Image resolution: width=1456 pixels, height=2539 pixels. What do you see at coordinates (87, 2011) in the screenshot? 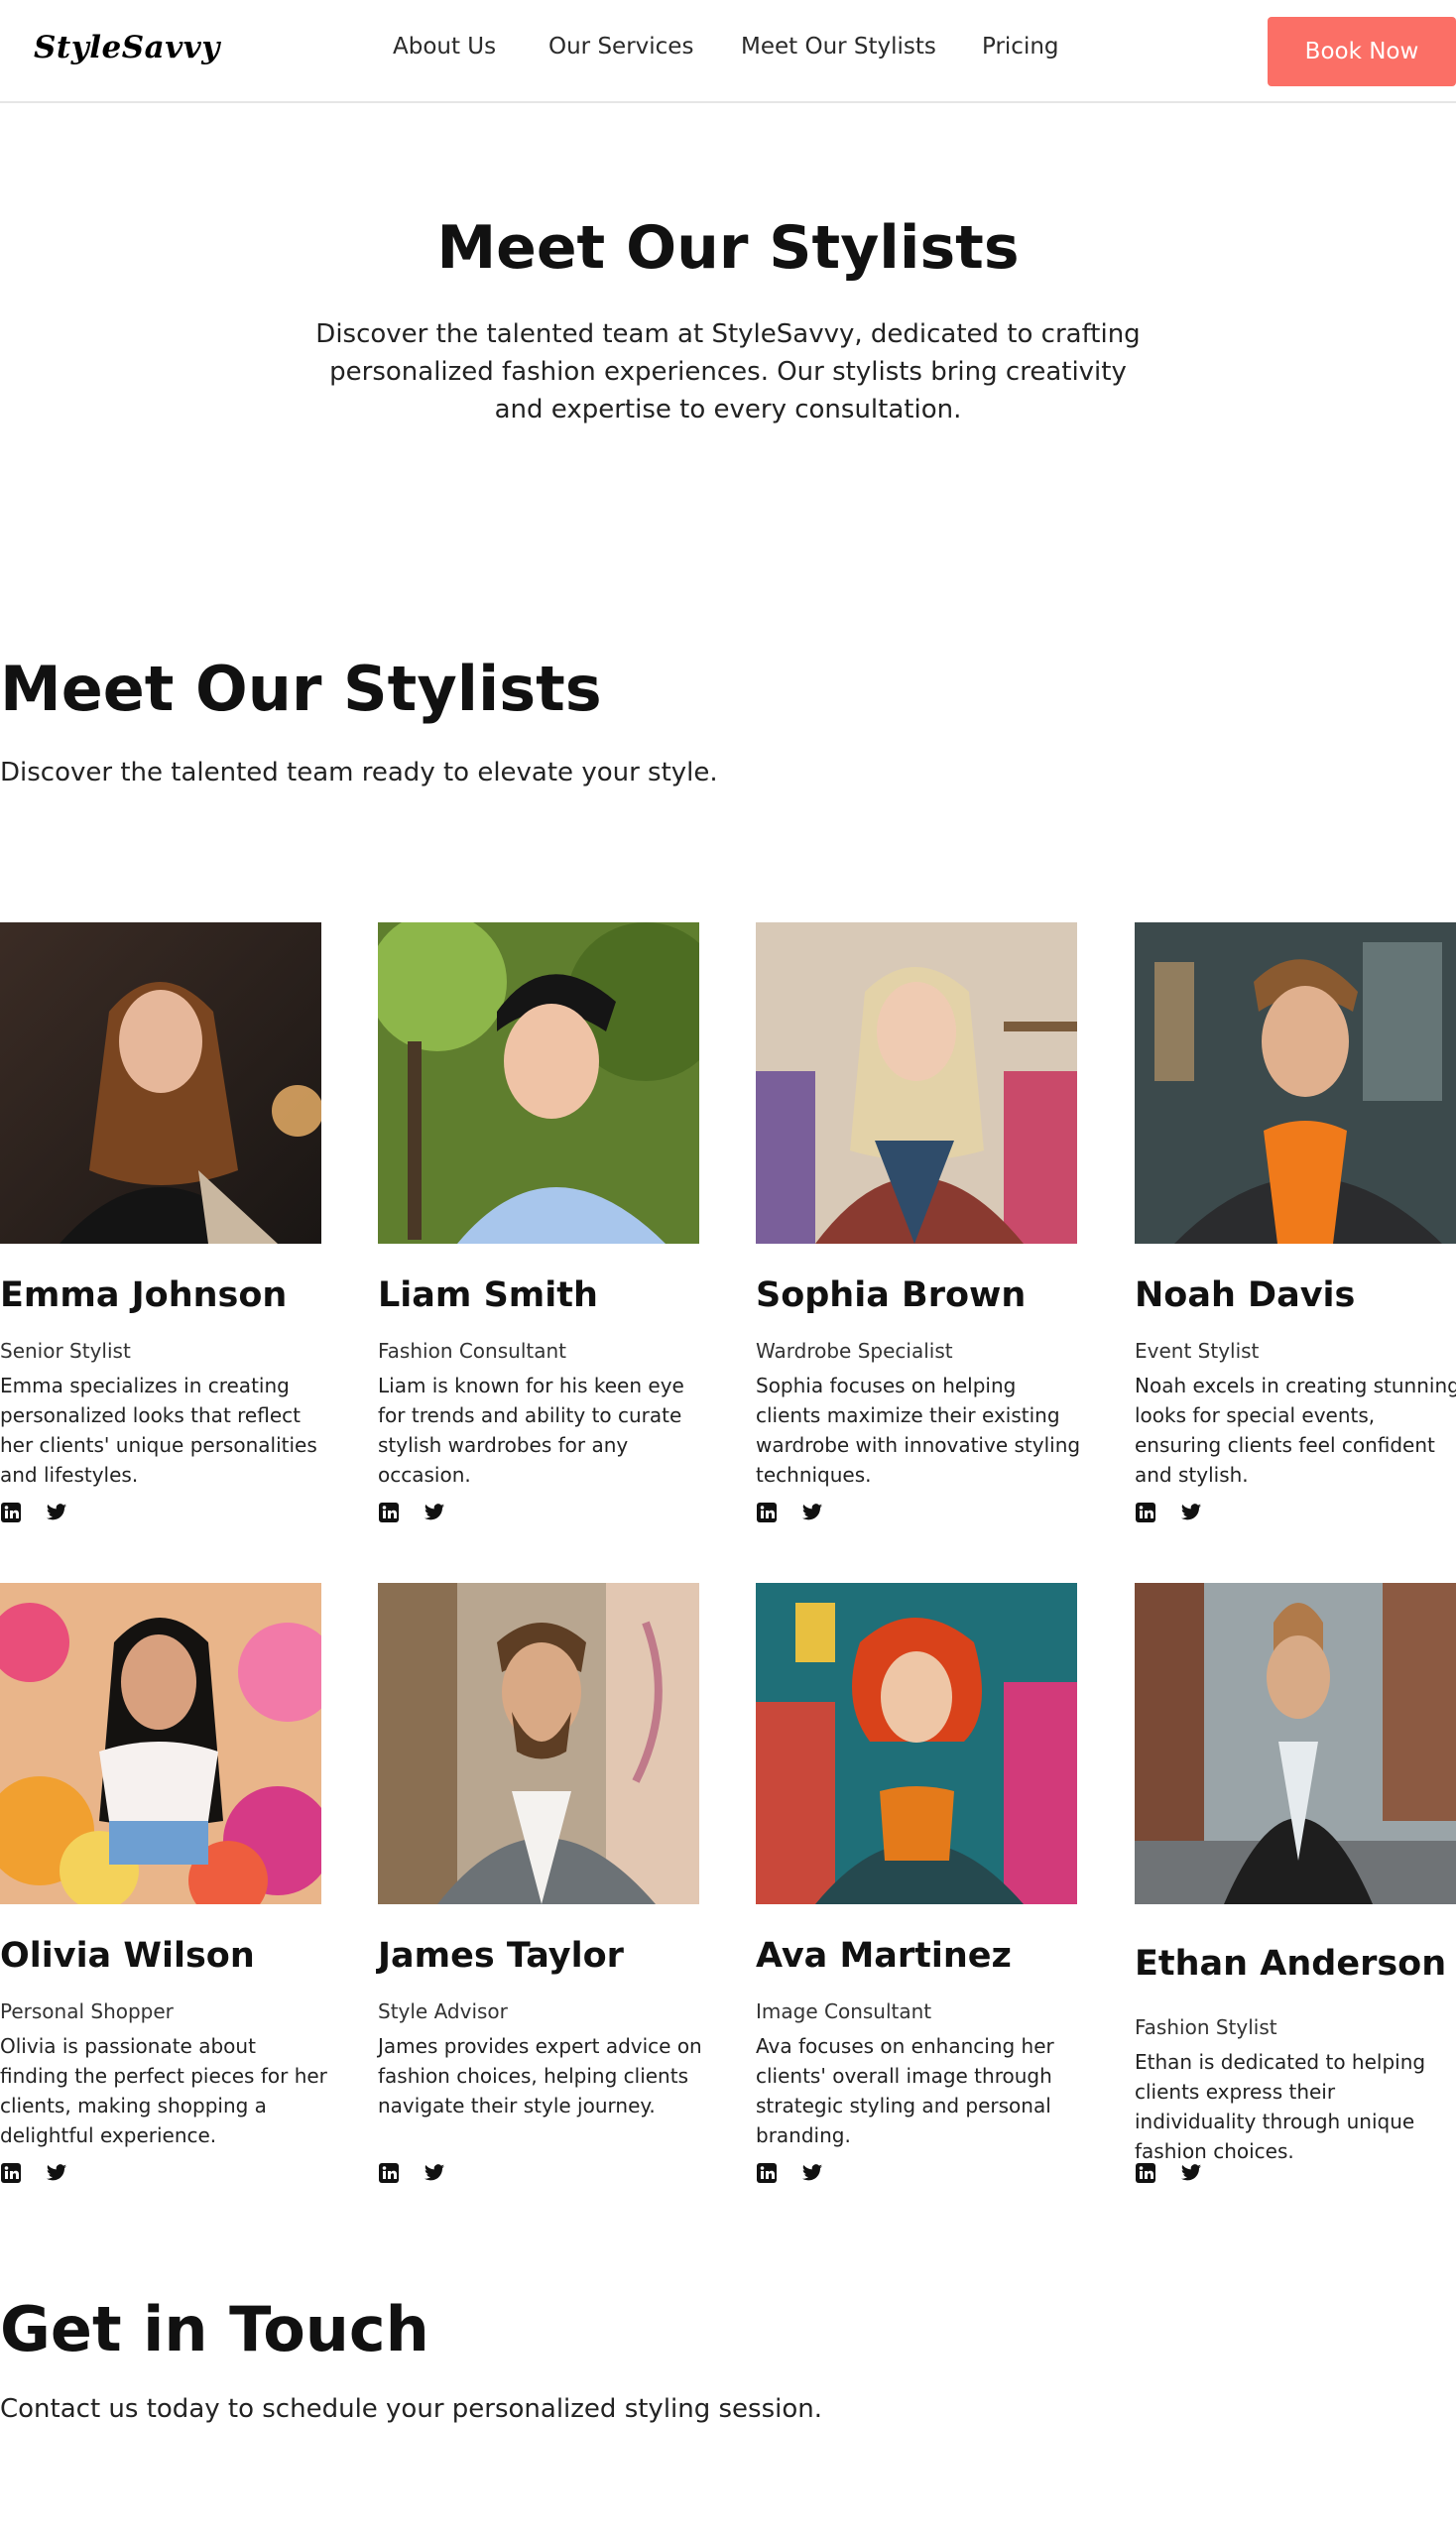
I see `stylist-role: Personal Shopper` at bounding box center [87, 2011].